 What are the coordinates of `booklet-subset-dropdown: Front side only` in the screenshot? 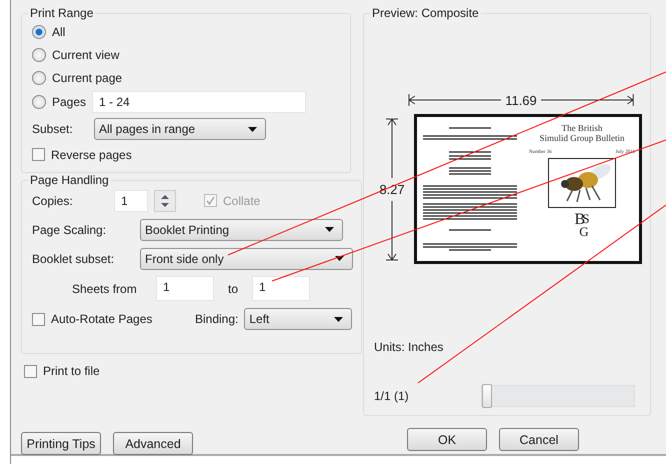 It's located at (246, 259).